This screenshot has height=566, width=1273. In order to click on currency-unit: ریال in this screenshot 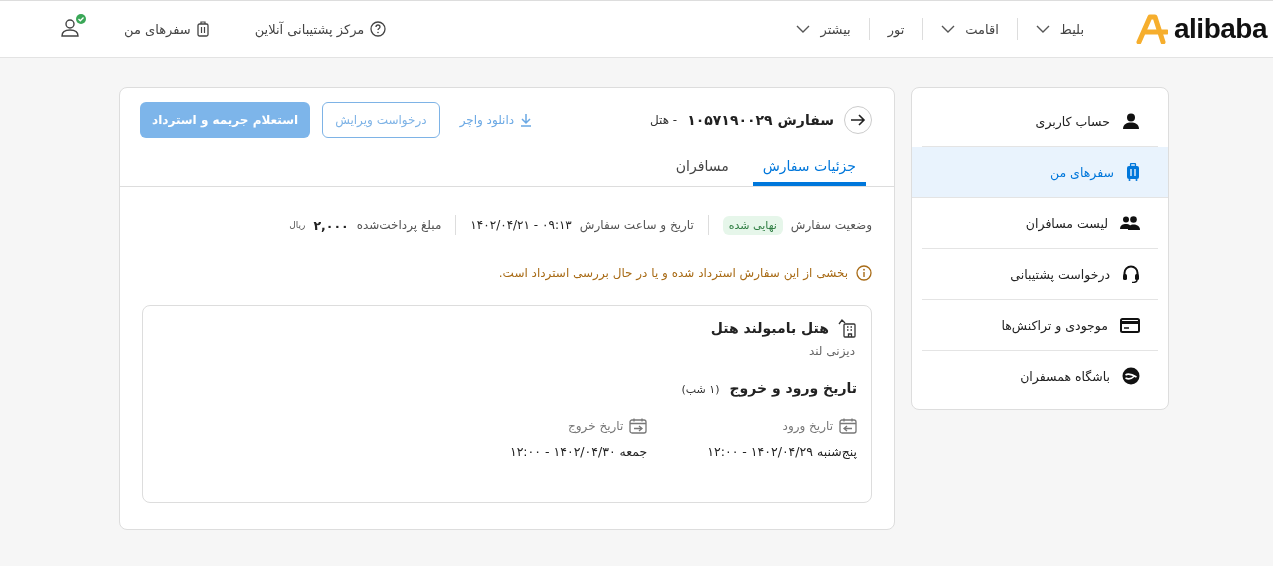, I will do `click(297, 225)`.